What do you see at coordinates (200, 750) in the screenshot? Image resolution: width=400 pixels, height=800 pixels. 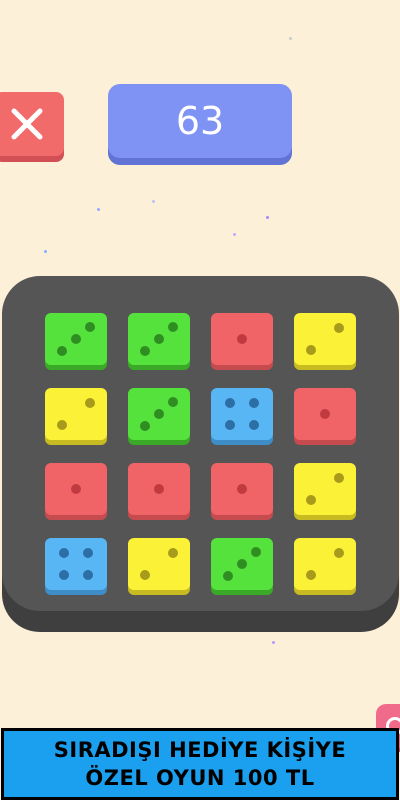 I see `ad-banner-line-1: SIRADIŞI HEDİYE KİŞİYE` at bounding box center [200, 750].